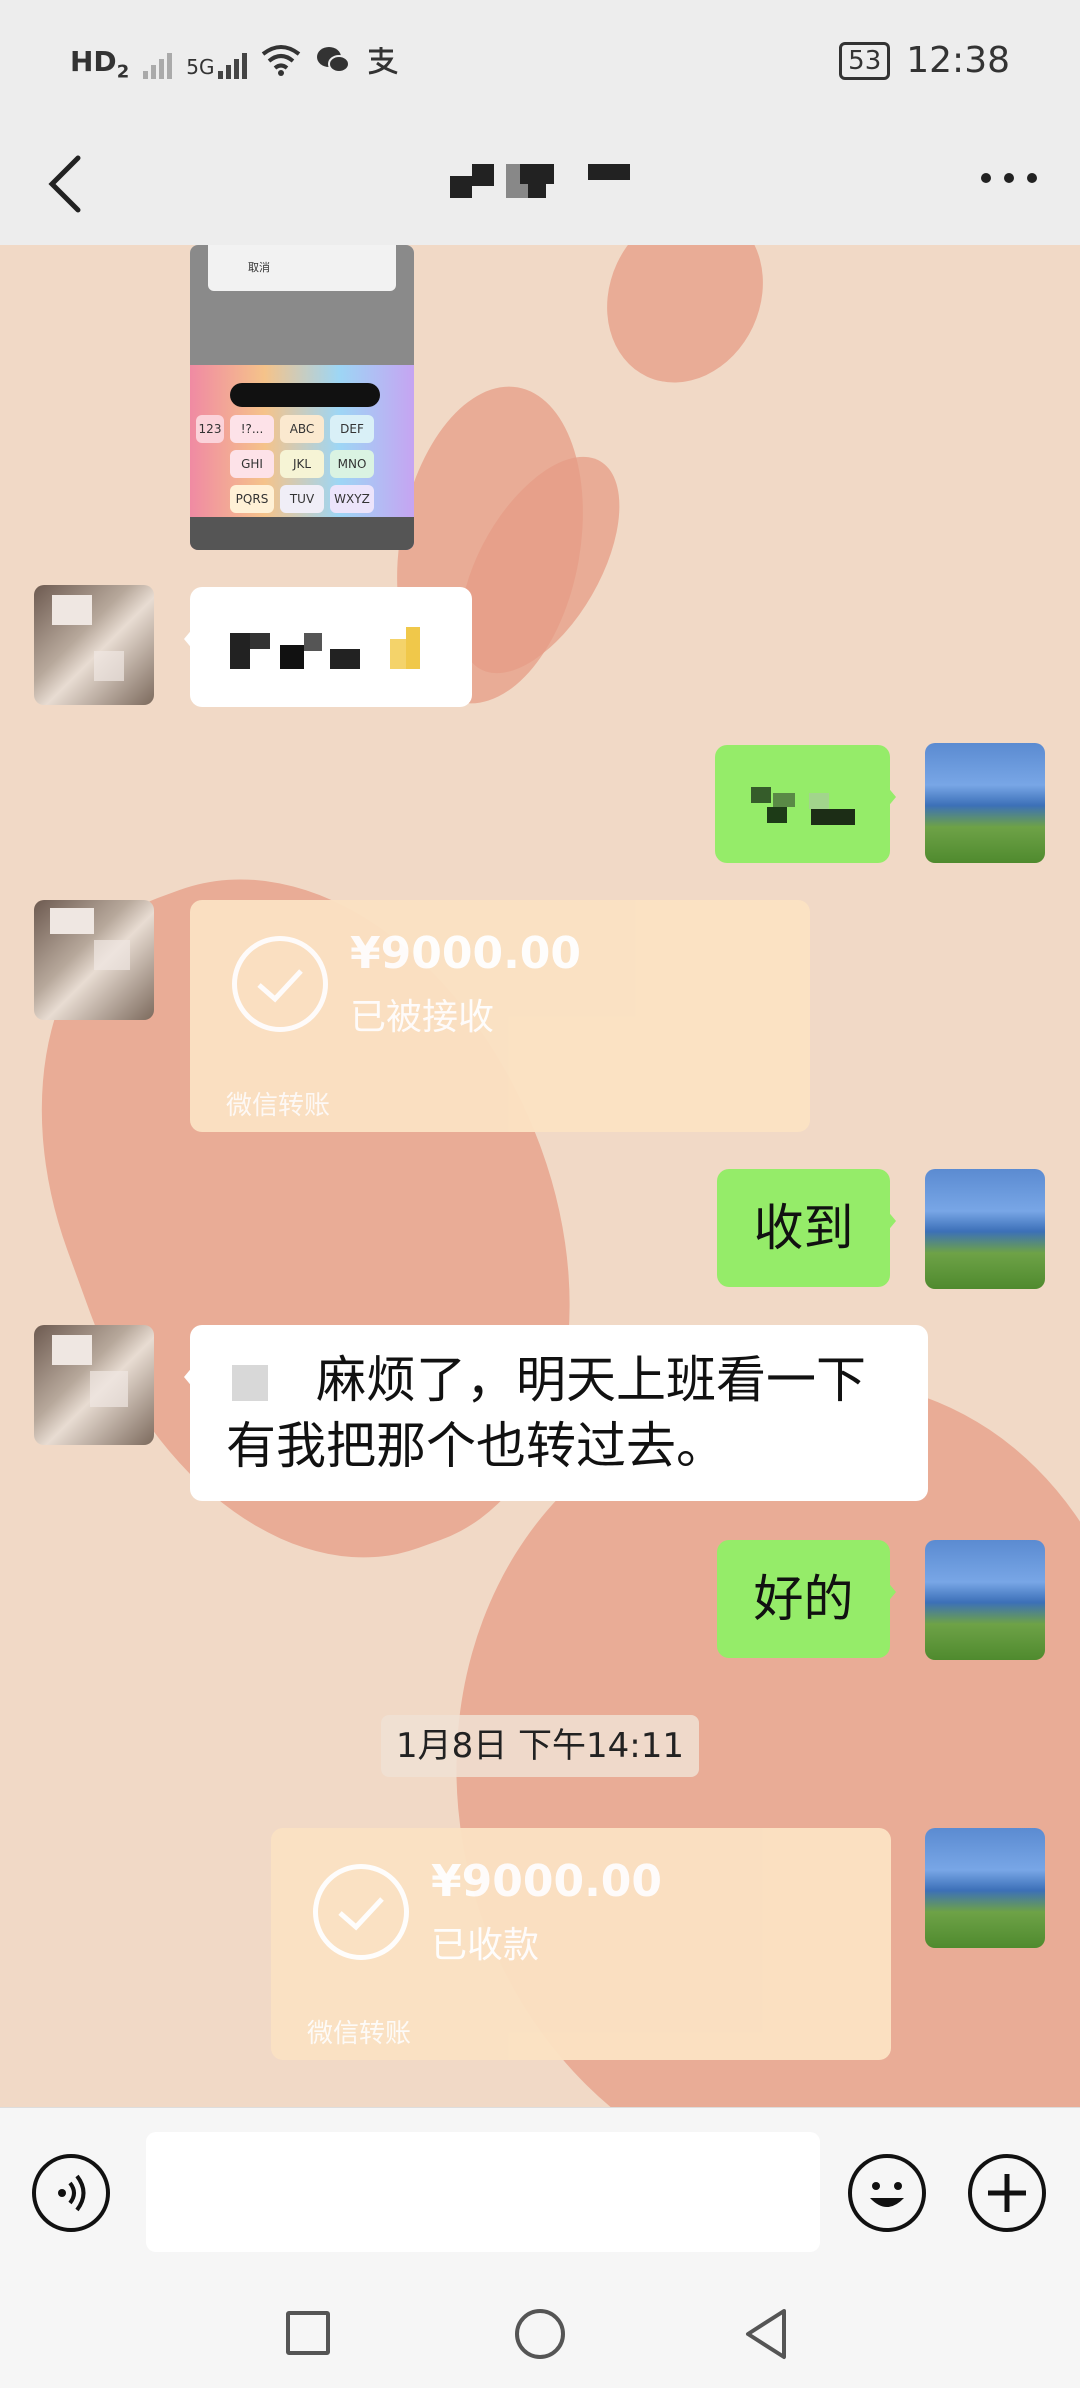 This screenshot has height=2388, width=1080. Describe the element at coordinates (352, 429) in the screenshot. I see `thumb-key: DEF` at that location.